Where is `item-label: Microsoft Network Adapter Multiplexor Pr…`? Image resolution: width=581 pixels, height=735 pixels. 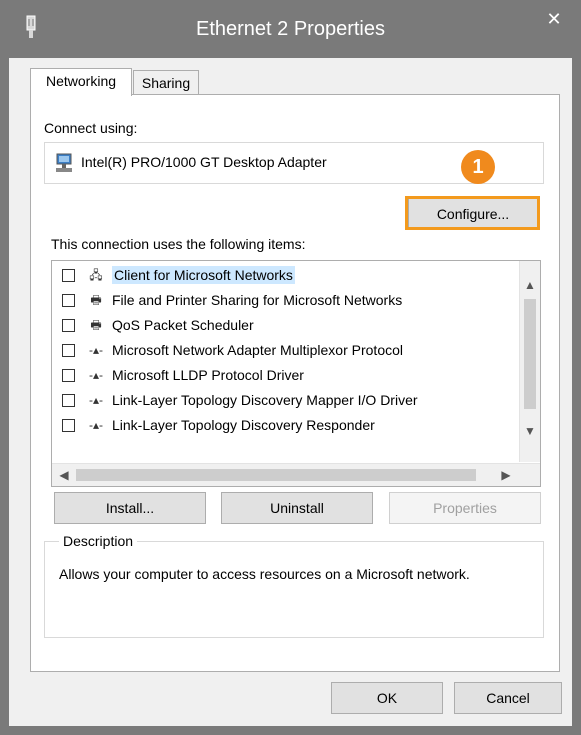
item-label: Microsoft Network Adapter Multiplexor Pr… is located at coordinates (257, 350).